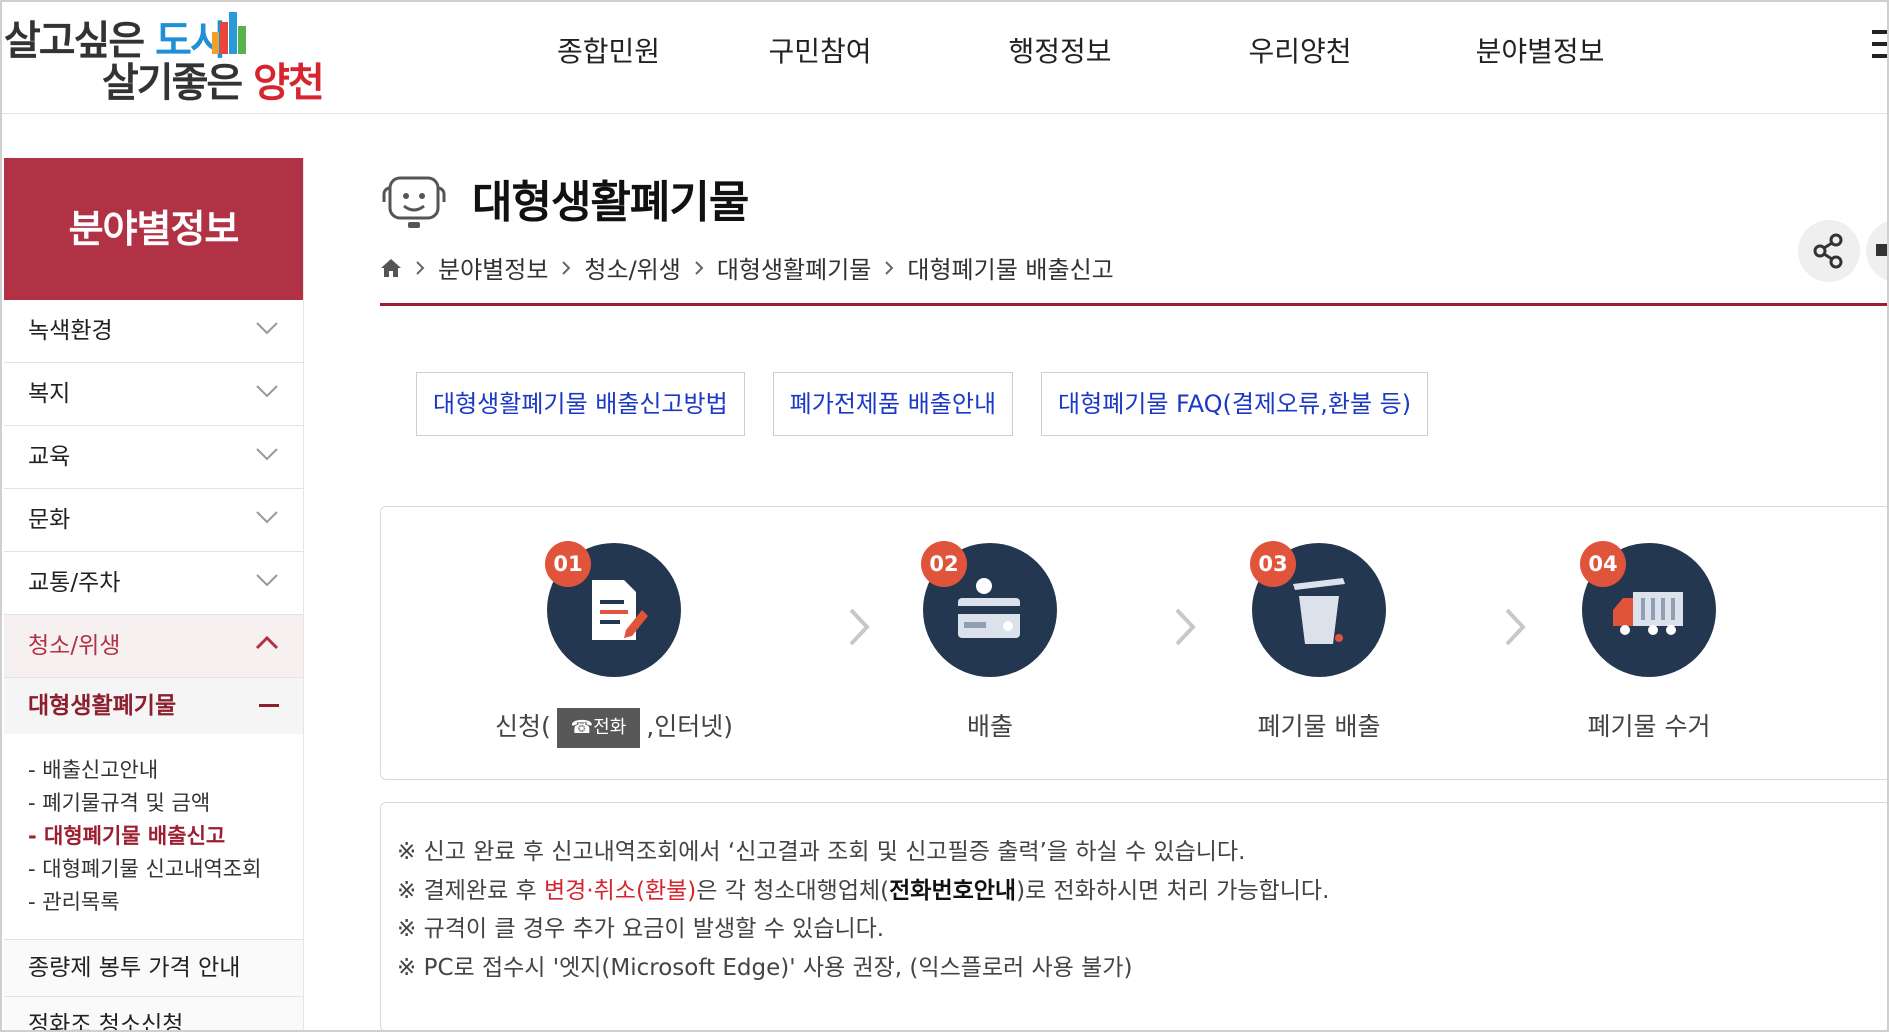 Image resolution: width=1889 pixels, height=1032 pixels. Describe the element at coordinates (153, 968) in the screenshot. I see `sidebar-item-bag-price: 종량제 봉투 가격 안내` at that location.